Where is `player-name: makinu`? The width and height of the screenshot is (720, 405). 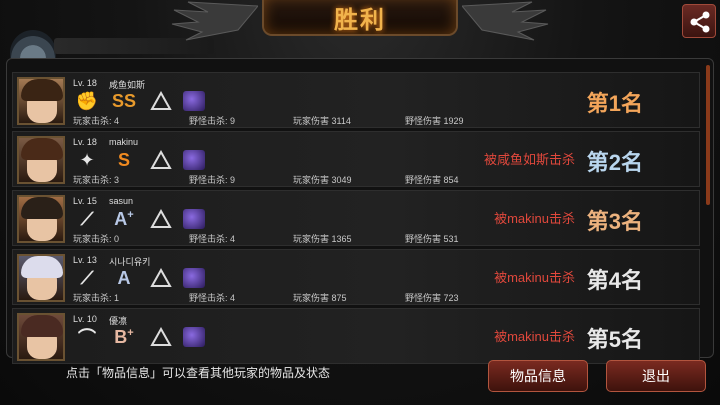 player-name: makinu is located at coordinates (124, 142).